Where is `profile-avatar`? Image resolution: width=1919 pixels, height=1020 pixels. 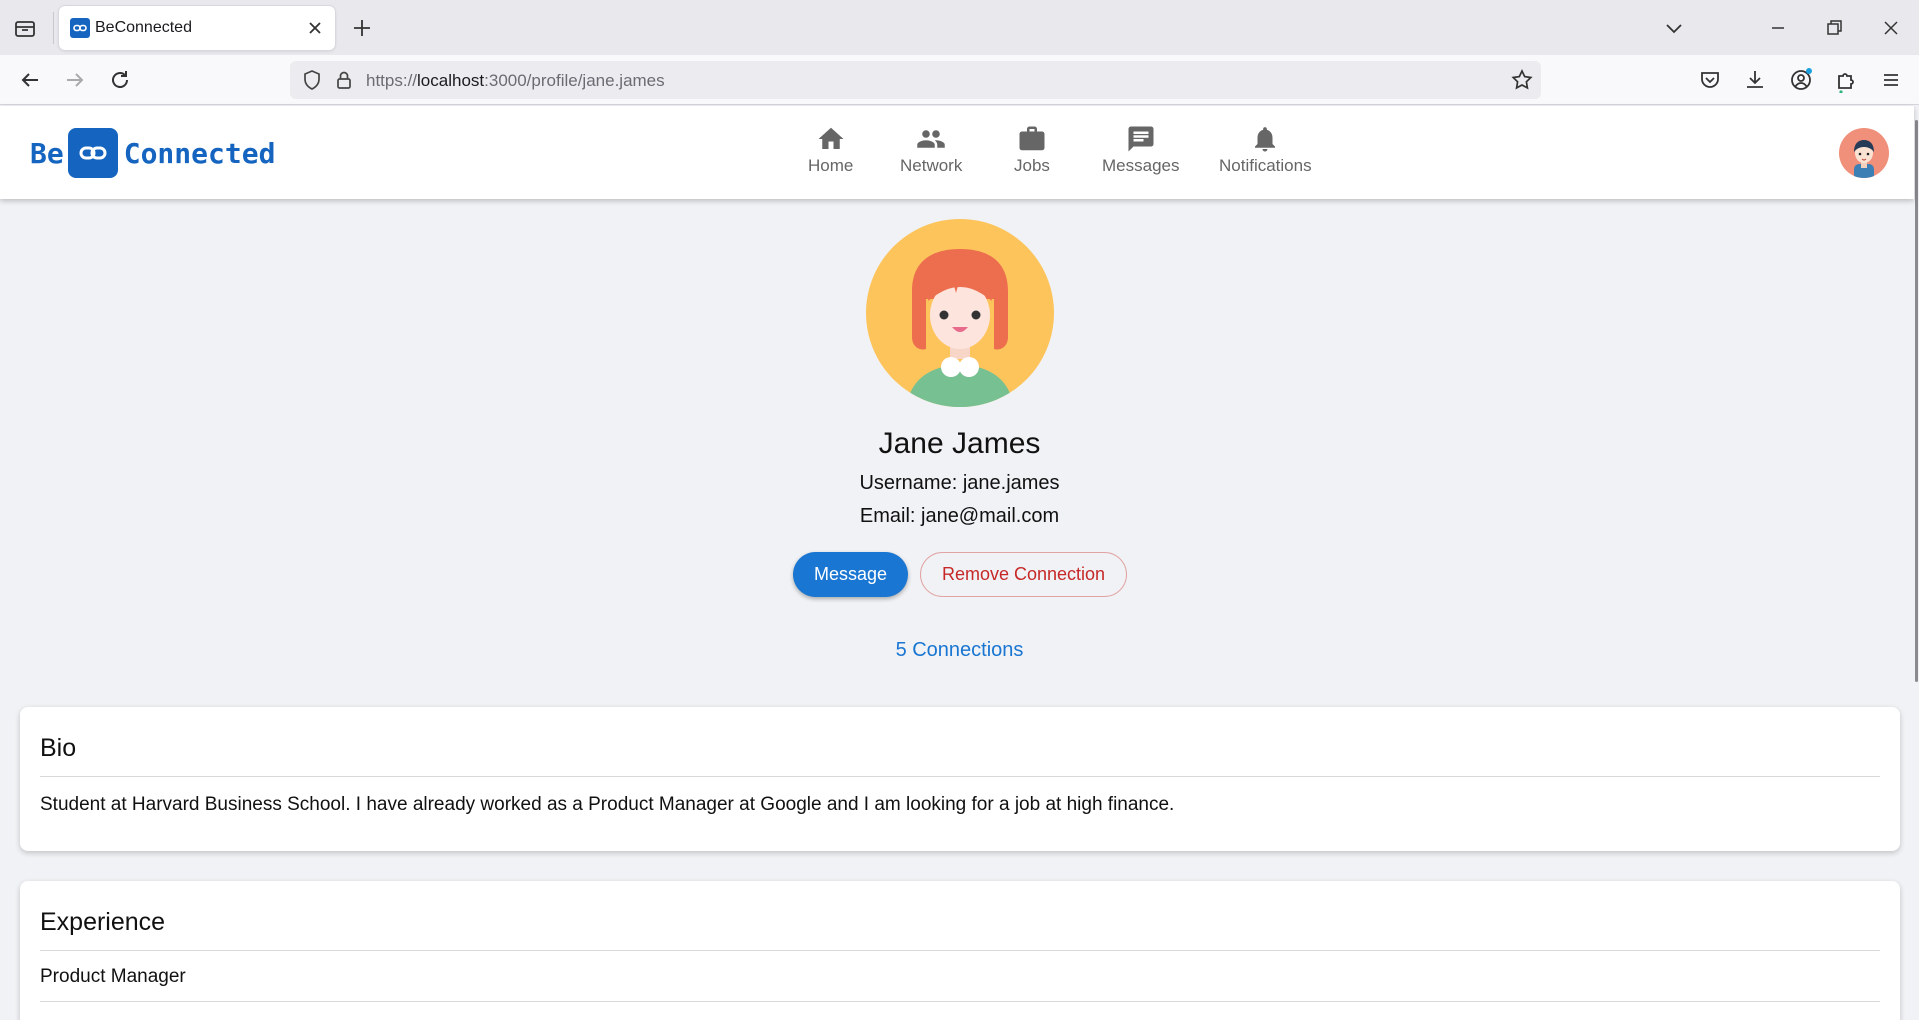
profile-avatar is located at coordinates (960, 313).